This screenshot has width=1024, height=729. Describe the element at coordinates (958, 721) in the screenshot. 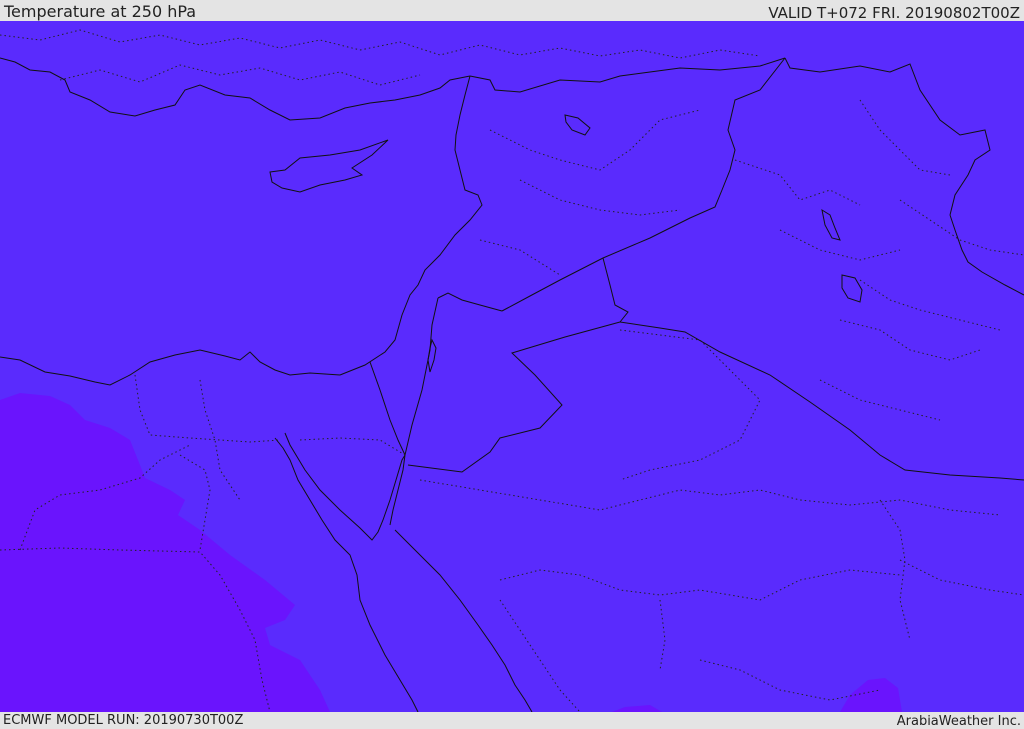

I see `credit-label: ArabiaWeather Inc.` at that location.